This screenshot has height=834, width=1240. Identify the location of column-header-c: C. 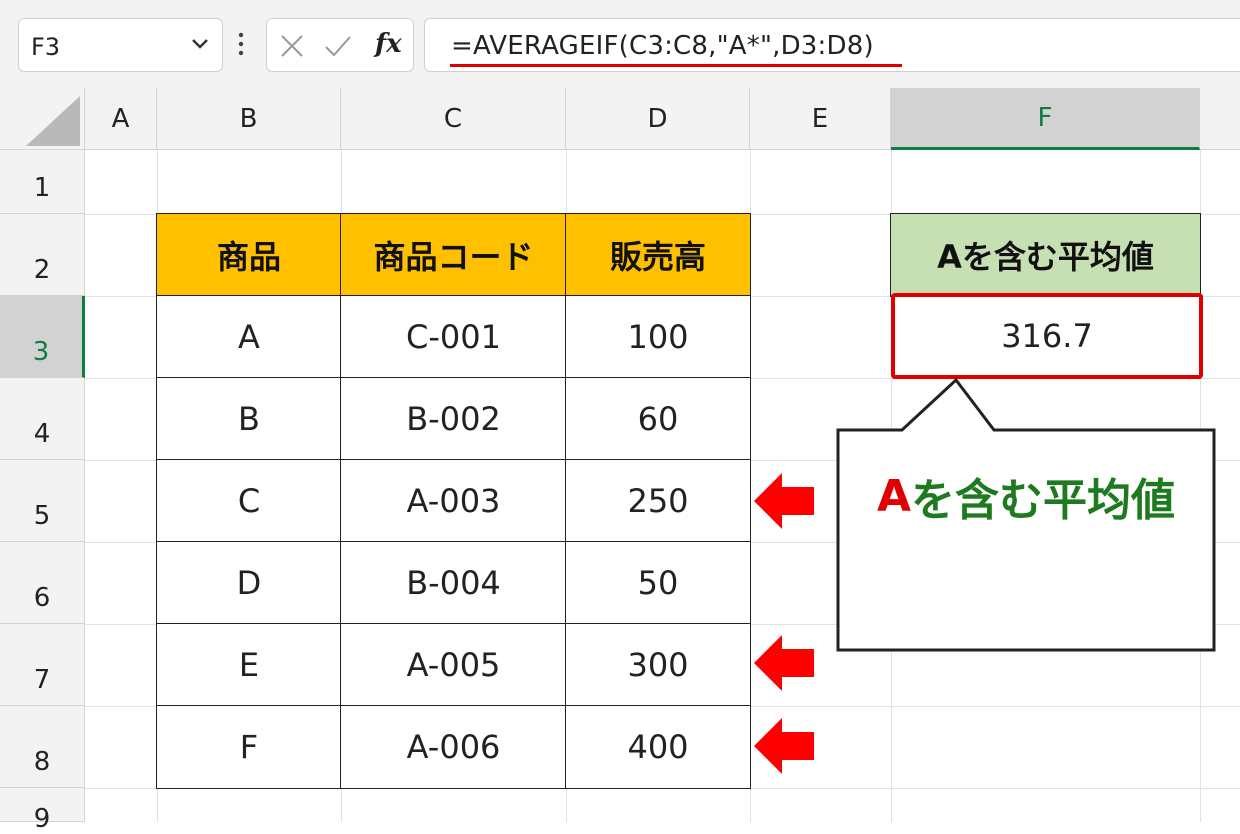
(453, 119).